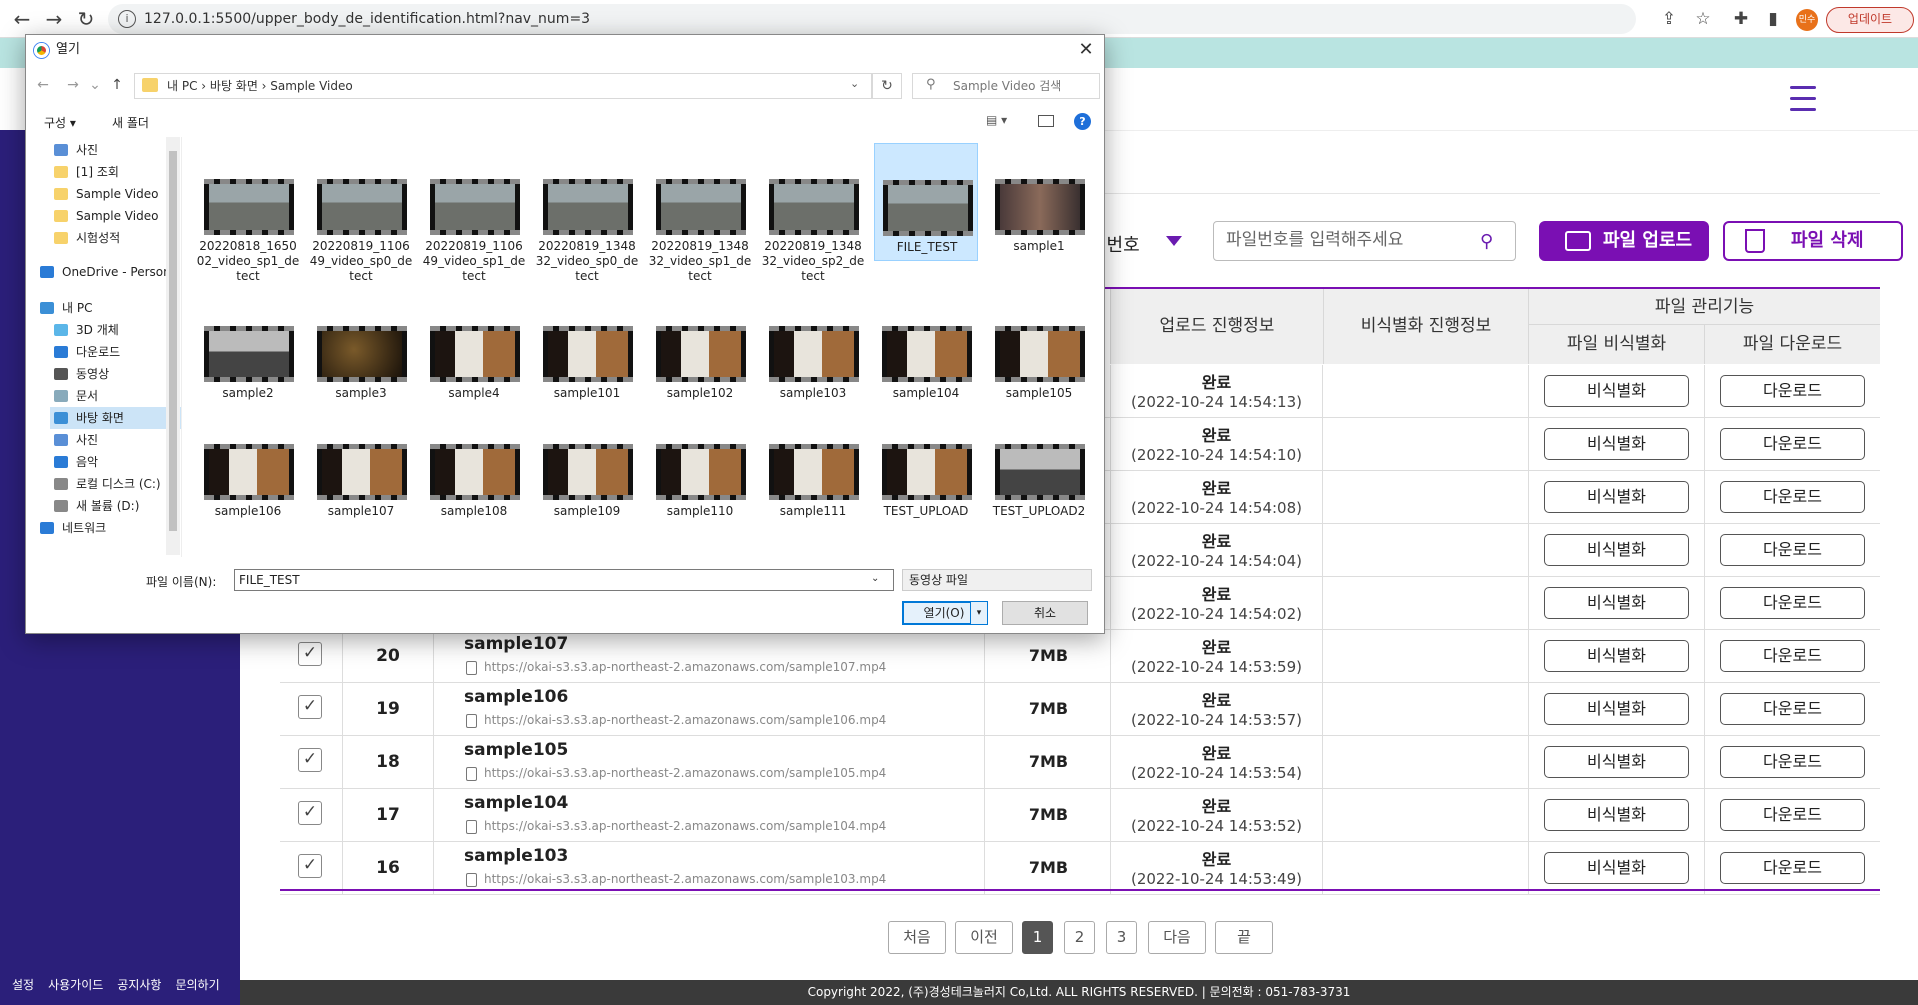 Image resolution: width=1918 pixels, height=1005 pixels. Describe the element at coordinates (984, 937) in the screenshot. I see `page-prev-button: 이전` at that location.